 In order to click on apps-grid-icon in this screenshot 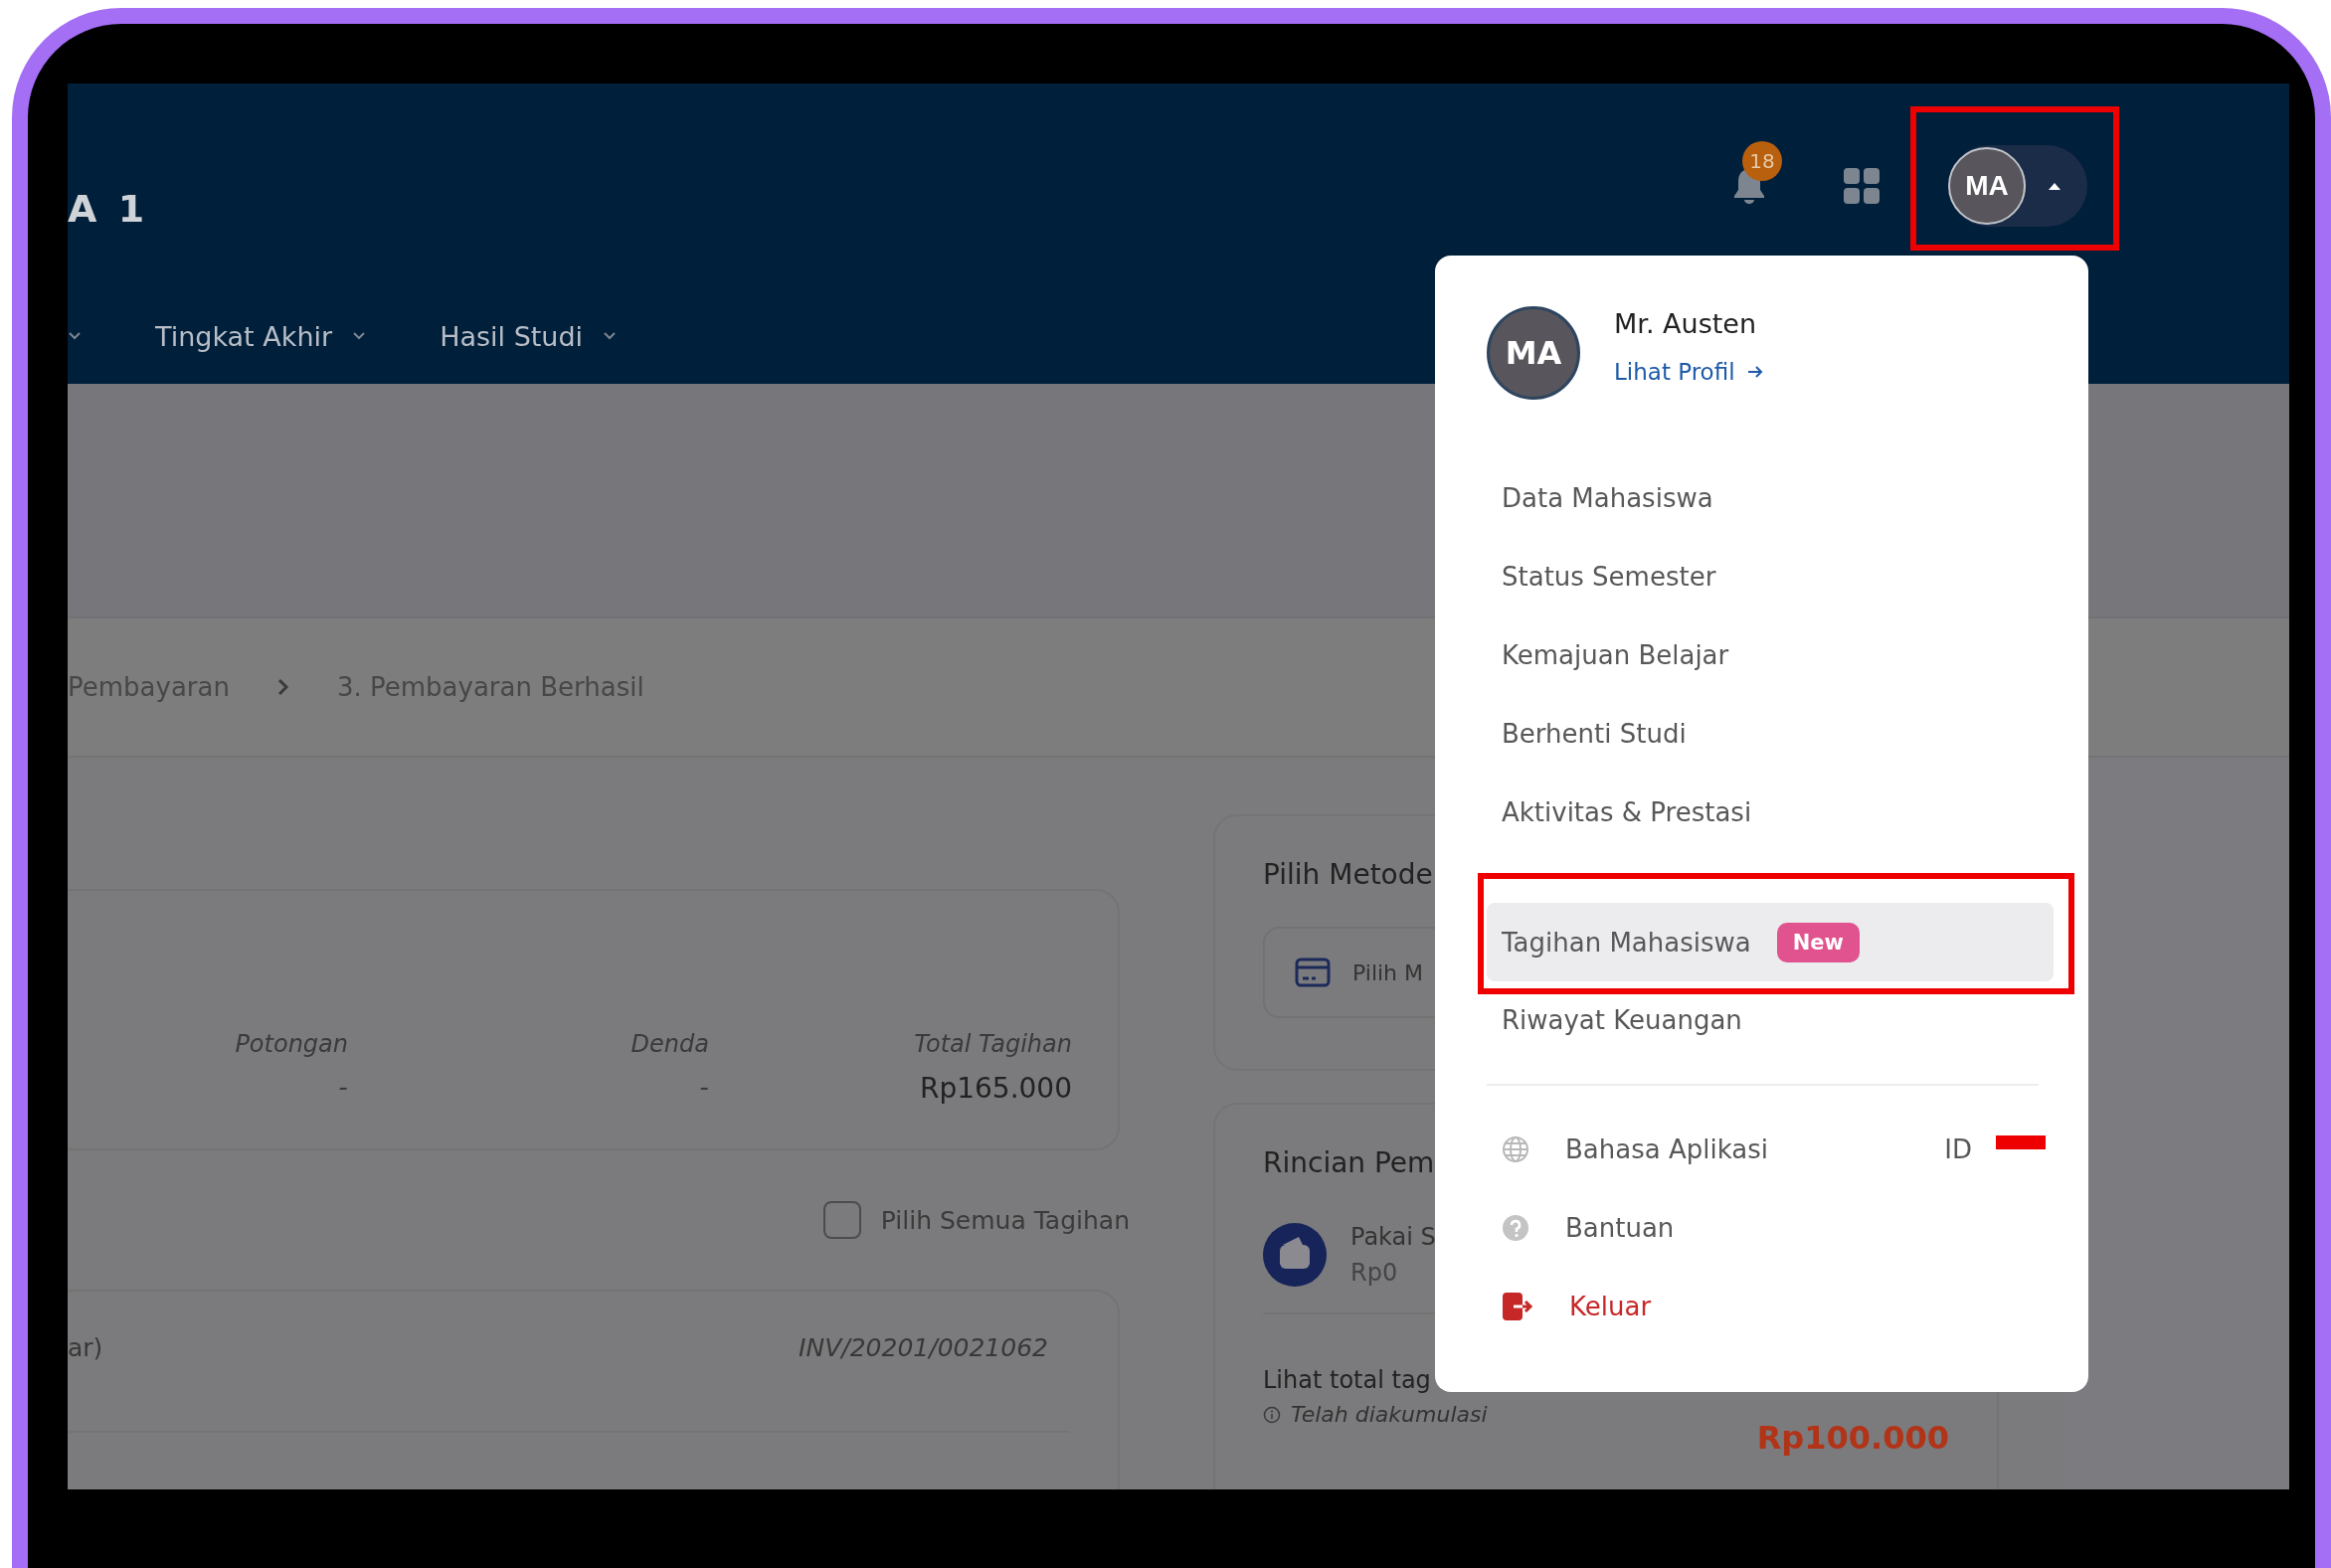, I will do `click(1862, 186)`.